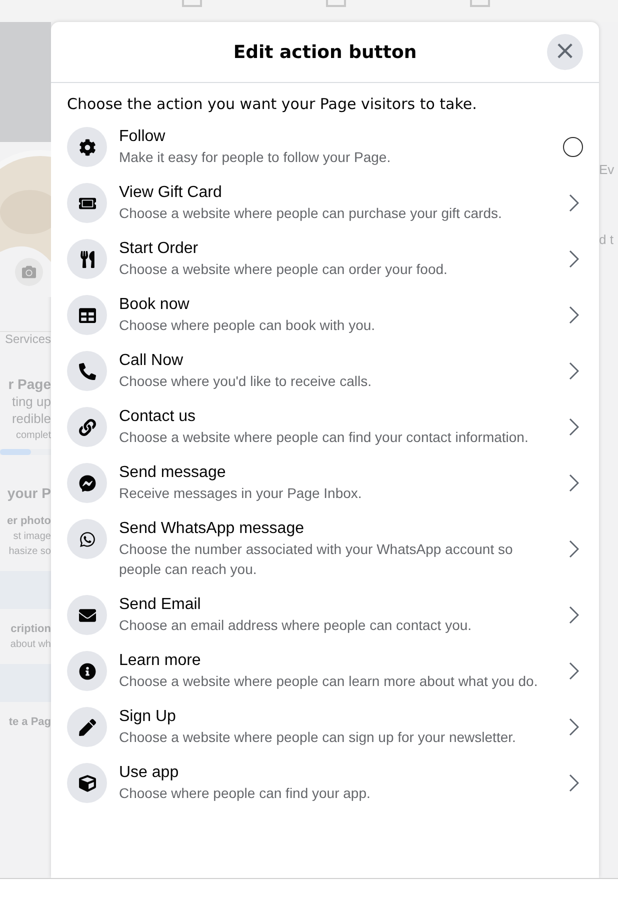 Image resolution: width=618 pixels, height=899 pixels. I want to click on action-option: Send Email Choose an email address where people can contact you., so click(325, 615).